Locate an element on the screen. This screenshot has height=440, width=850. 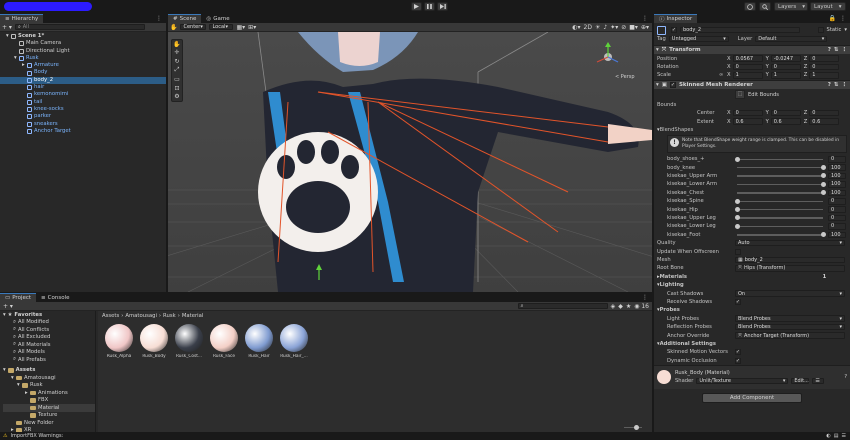
transform-header: ▾ ⤧ Transform ? ⇅ ⋮ is located at coordinates (752, 50).